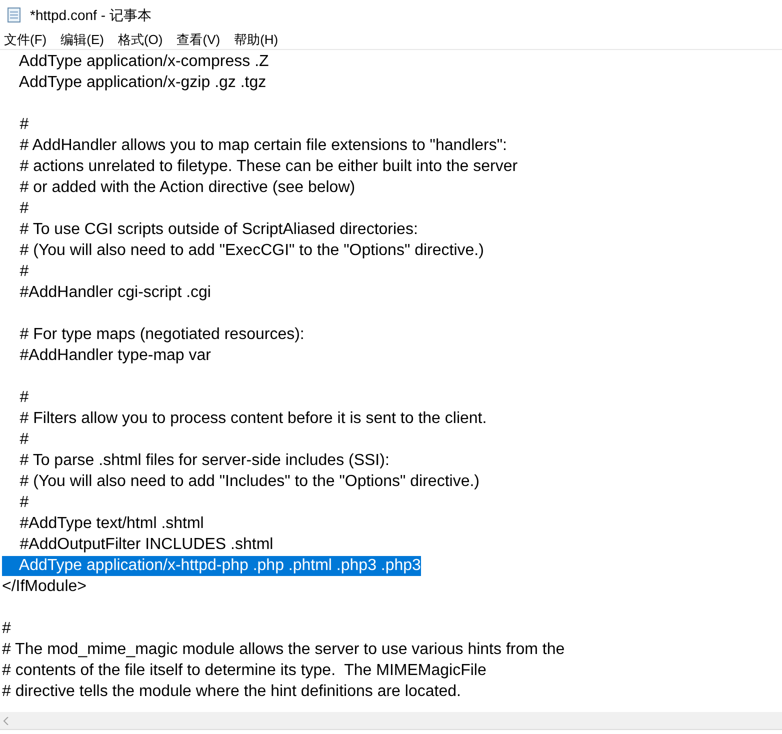 The height and width of the screenshot is (734, 782). What do you see at coordinates (140, 39) in the screenshot?
I see `menu-item: 格式(O)` at bounding box center [140, 39].